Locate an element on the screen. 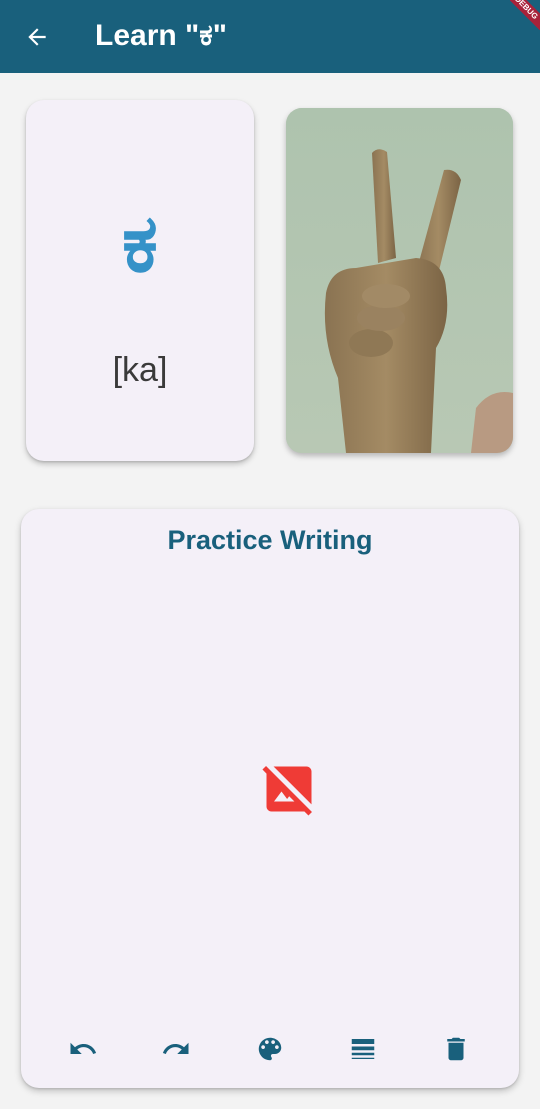 This screenshot has height=1109, width=540. undo-icon is located at coordinates (83, 1048).